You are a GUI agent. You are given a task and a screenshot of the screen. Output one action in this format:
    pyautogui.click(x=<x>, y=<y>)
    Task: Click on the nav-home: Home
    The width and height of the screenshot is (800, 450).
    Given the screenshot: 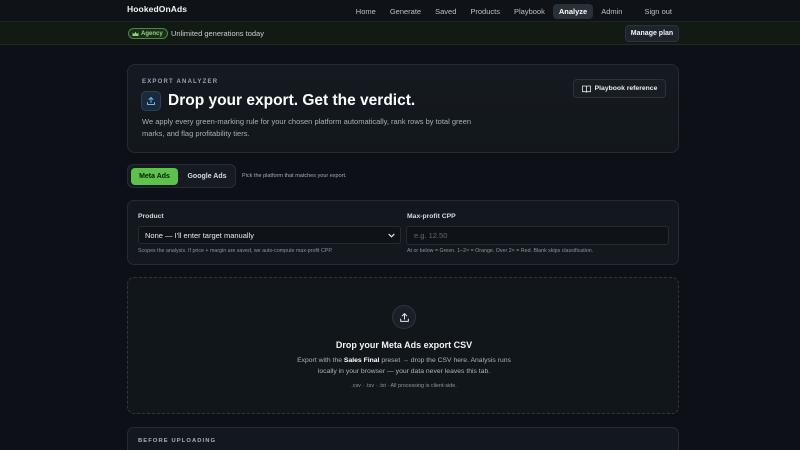 What is the action you would take?
    pyautogui.click(x=366, y=11)
    